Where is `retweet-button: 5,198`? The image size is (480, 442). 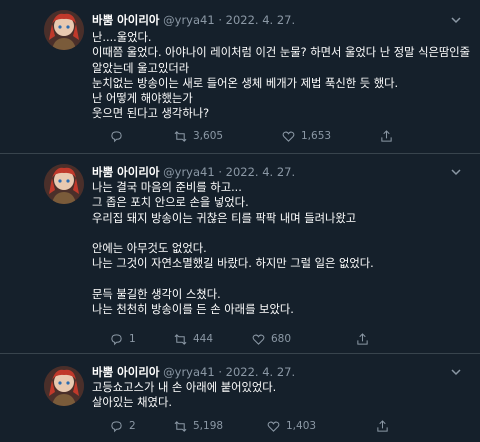 retweet-button: 5,198 is located at coordinates (198, 426).